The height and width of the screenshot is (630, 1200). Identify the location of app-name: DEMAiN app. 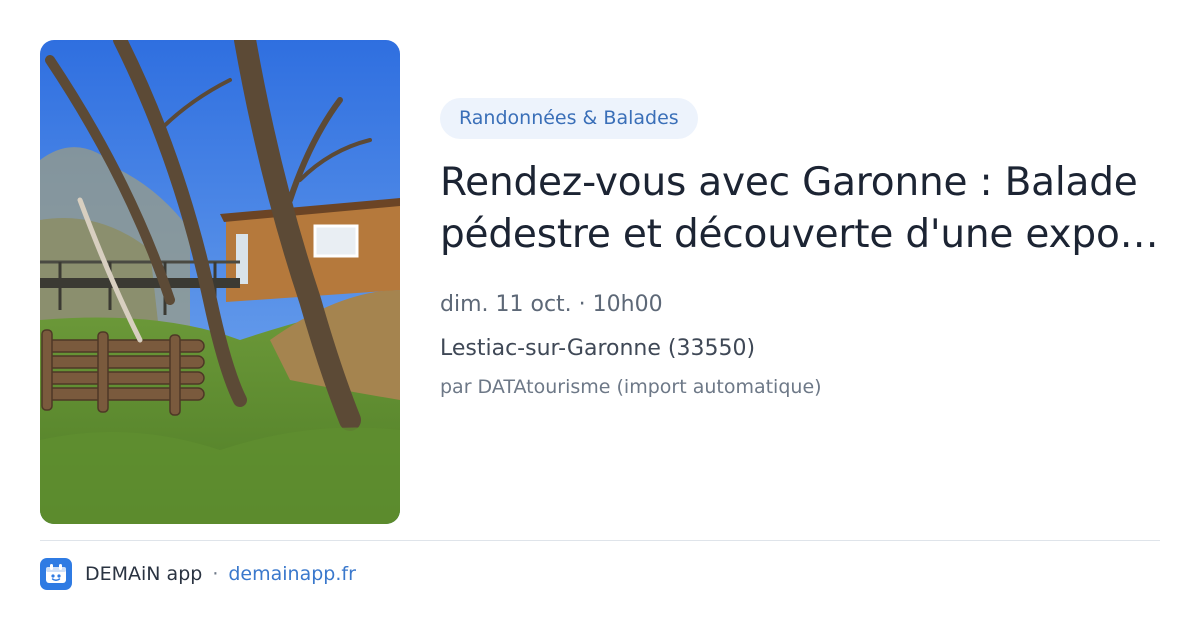
(144, 574).